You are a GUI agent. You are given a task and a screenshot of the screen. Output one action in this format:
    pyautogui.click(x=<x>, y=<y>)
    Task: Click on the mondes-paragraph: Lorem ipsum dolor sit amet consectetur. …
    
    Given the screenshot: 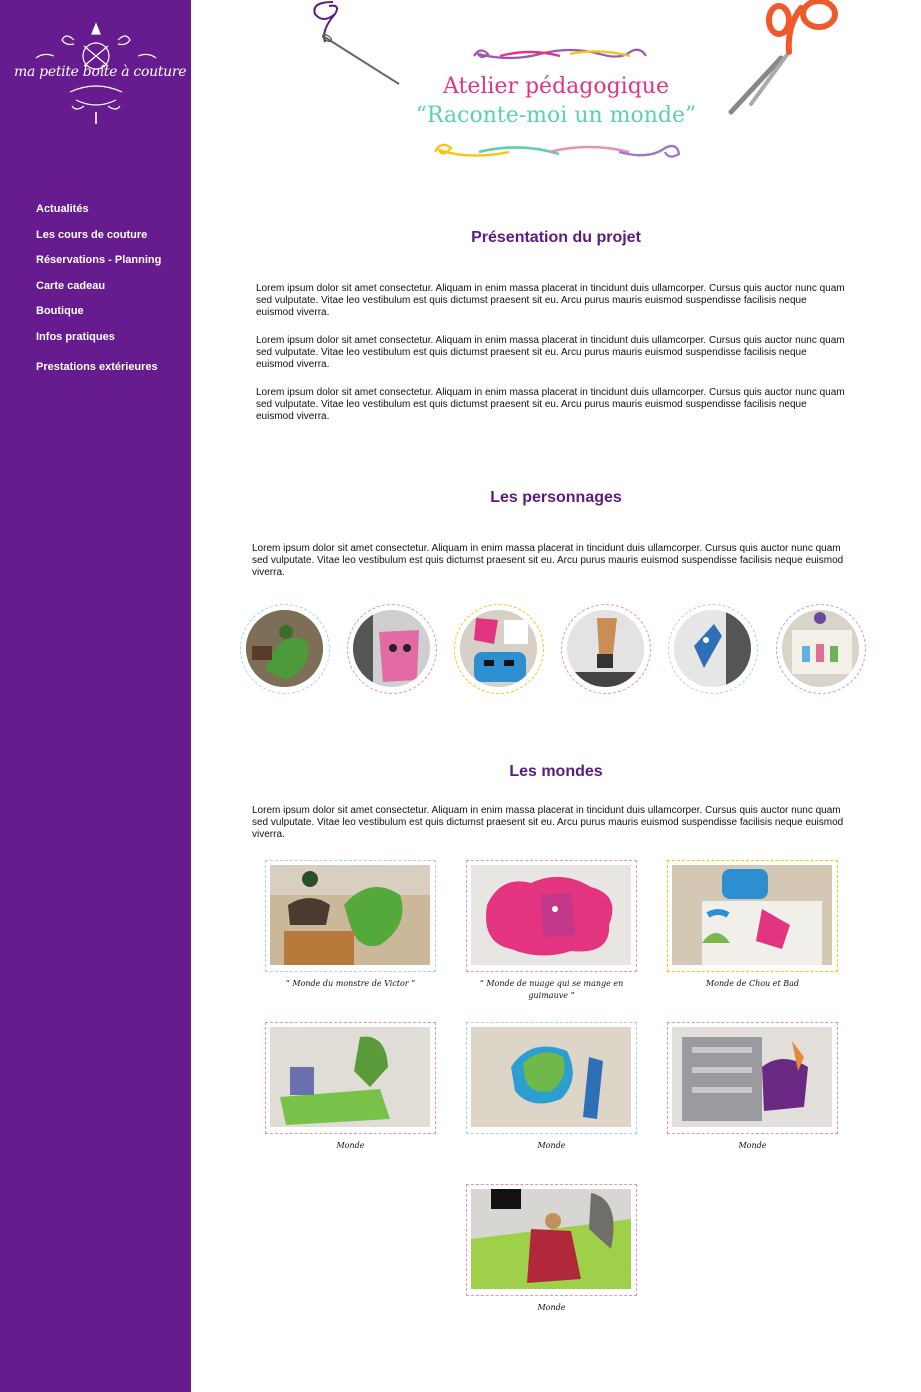 What is the action you would take?
    pyautogui.click(x=548, y=822)
    